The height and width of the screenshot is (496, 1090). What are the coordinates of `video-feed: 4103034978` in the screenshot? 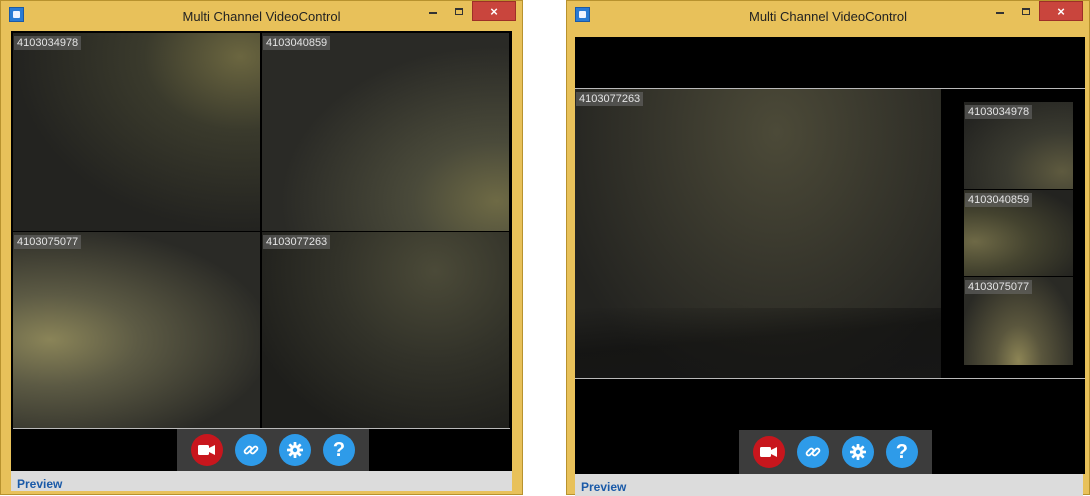 It's located at (136, 132).